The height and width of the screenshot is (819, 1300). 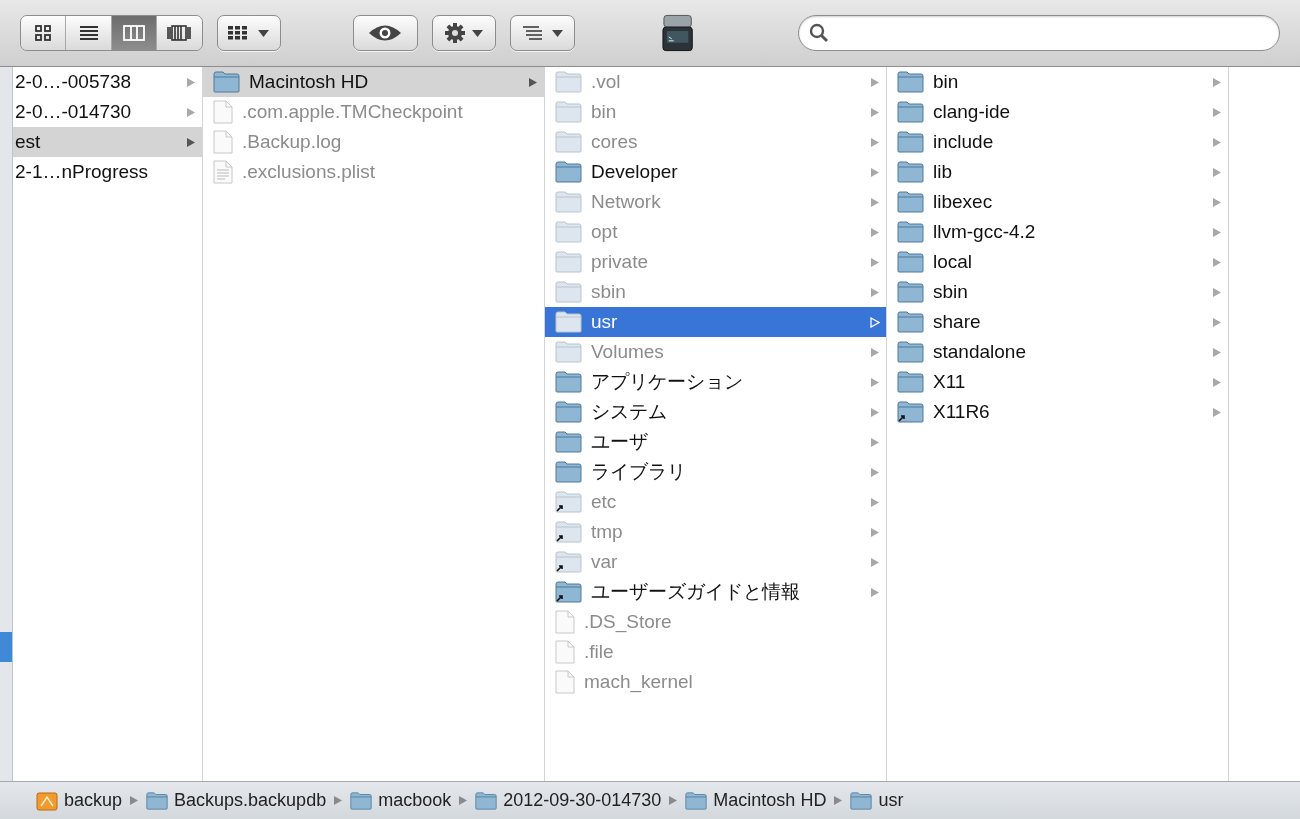 I want to click on file-name: est, so click(x=28, y=141).